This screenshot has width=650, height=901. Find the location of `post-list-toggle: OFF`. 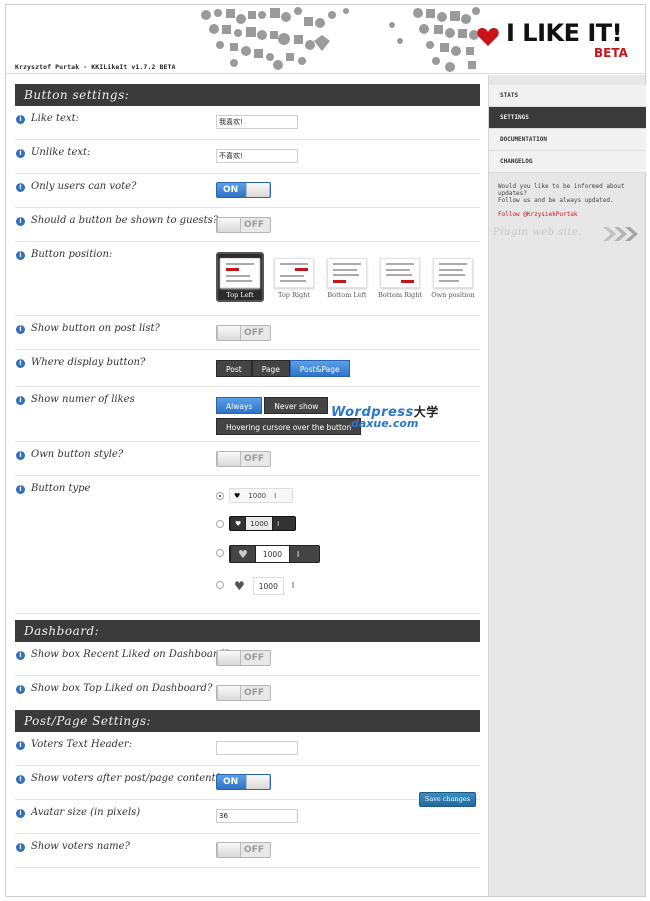

post-list-toggle: OFF is located at coordinates (243, 333).